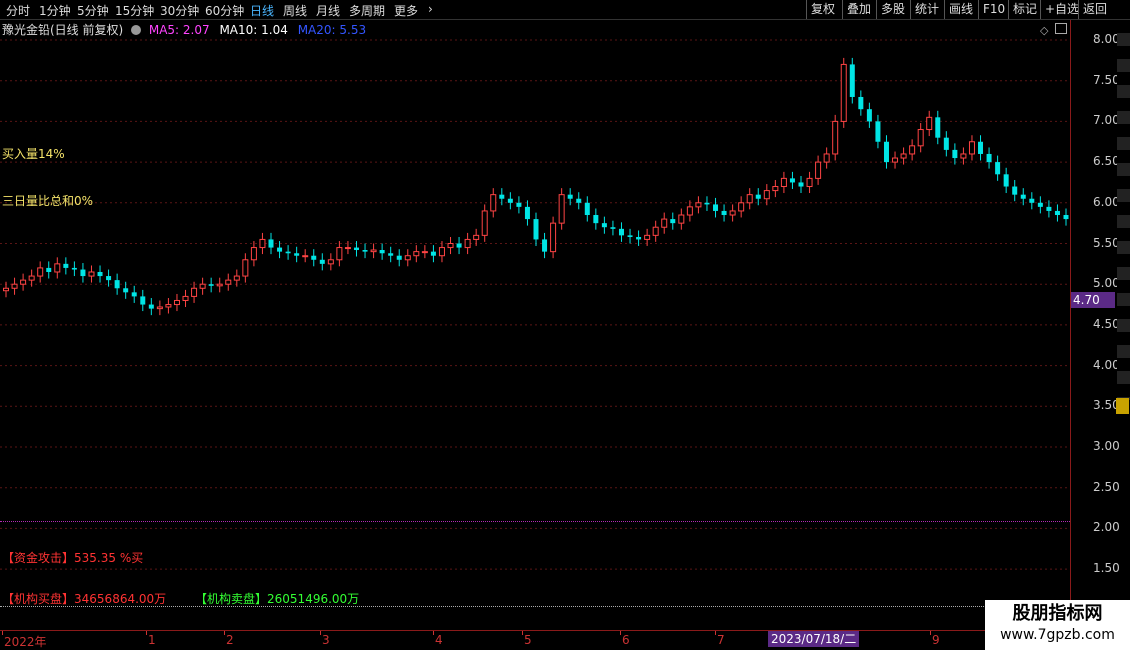 This screenshot has width=1130, height=650. I want to click on date-tick-label: 9, so click(936, 640).